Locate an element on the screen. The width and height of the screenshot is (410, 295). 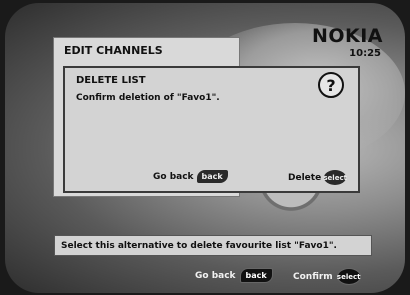
brand-logo: NOKIA is located at coordinates (347, 36).